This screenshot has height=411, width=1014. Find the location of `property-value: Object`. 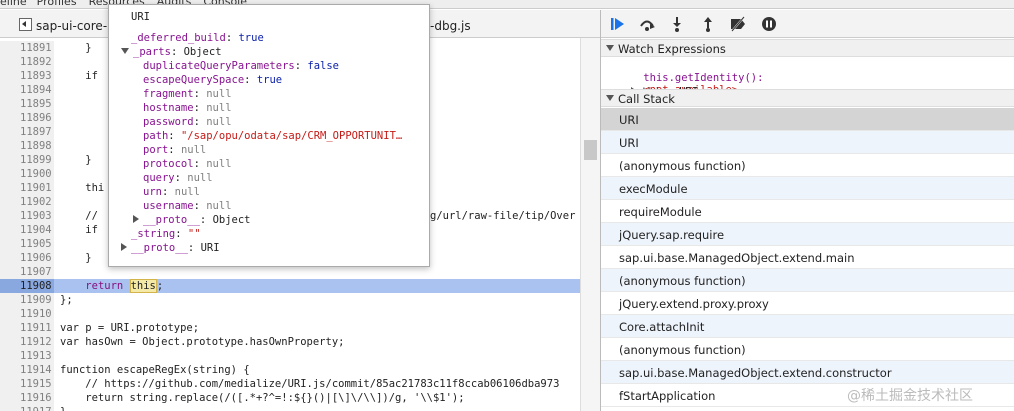

property-value: Object is located at coordinates (231, 220).